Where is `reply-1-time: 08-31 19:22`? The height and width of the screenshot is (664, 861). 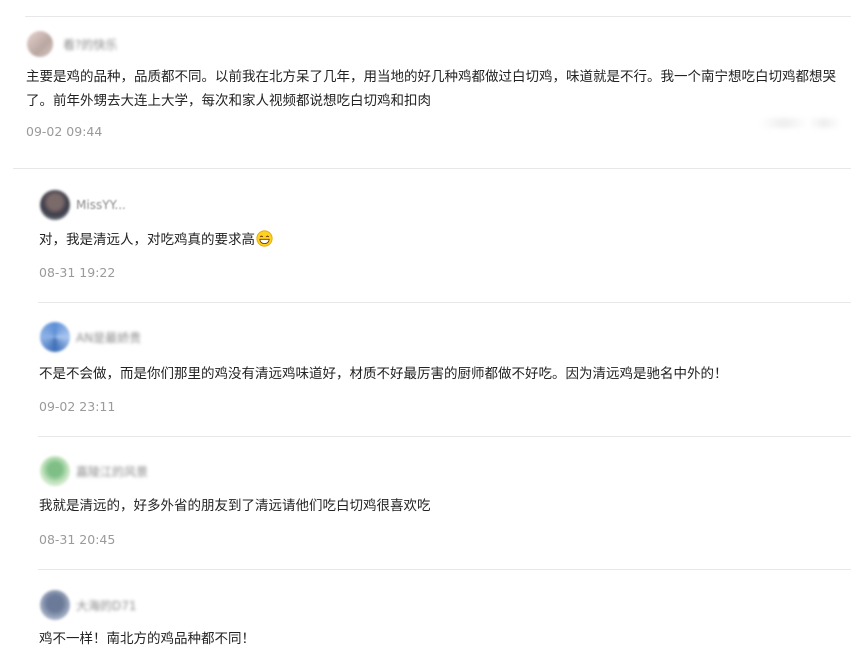 reply-1-time: 08-31 19:22 is located at coordinates (77, 272).